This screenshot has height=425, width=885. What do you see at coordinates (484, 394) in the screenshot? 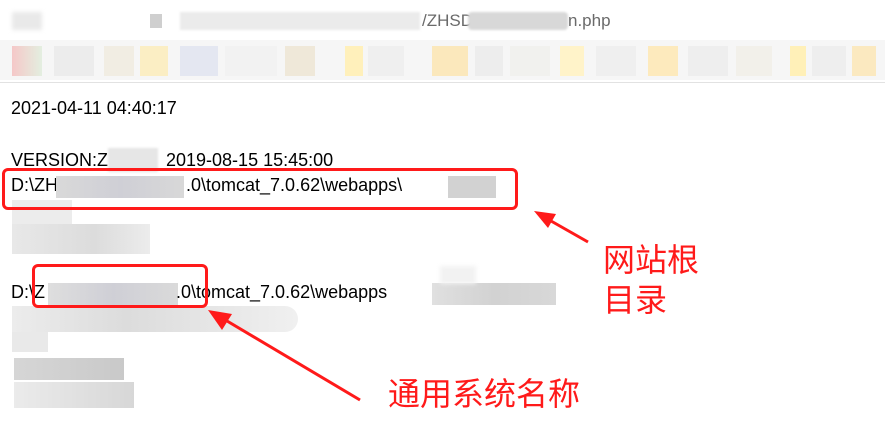
I see `system-name-label: 通用系统名称` at bounding box center [484, 394].